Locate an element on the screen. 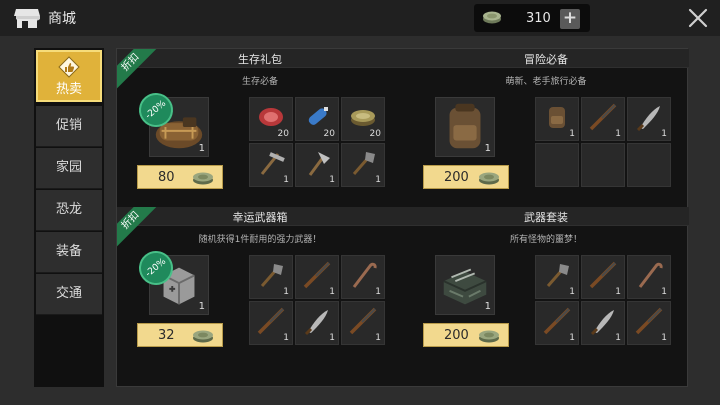  sidebar-item-hot: 热卖 is located at coordinates (69, 76).